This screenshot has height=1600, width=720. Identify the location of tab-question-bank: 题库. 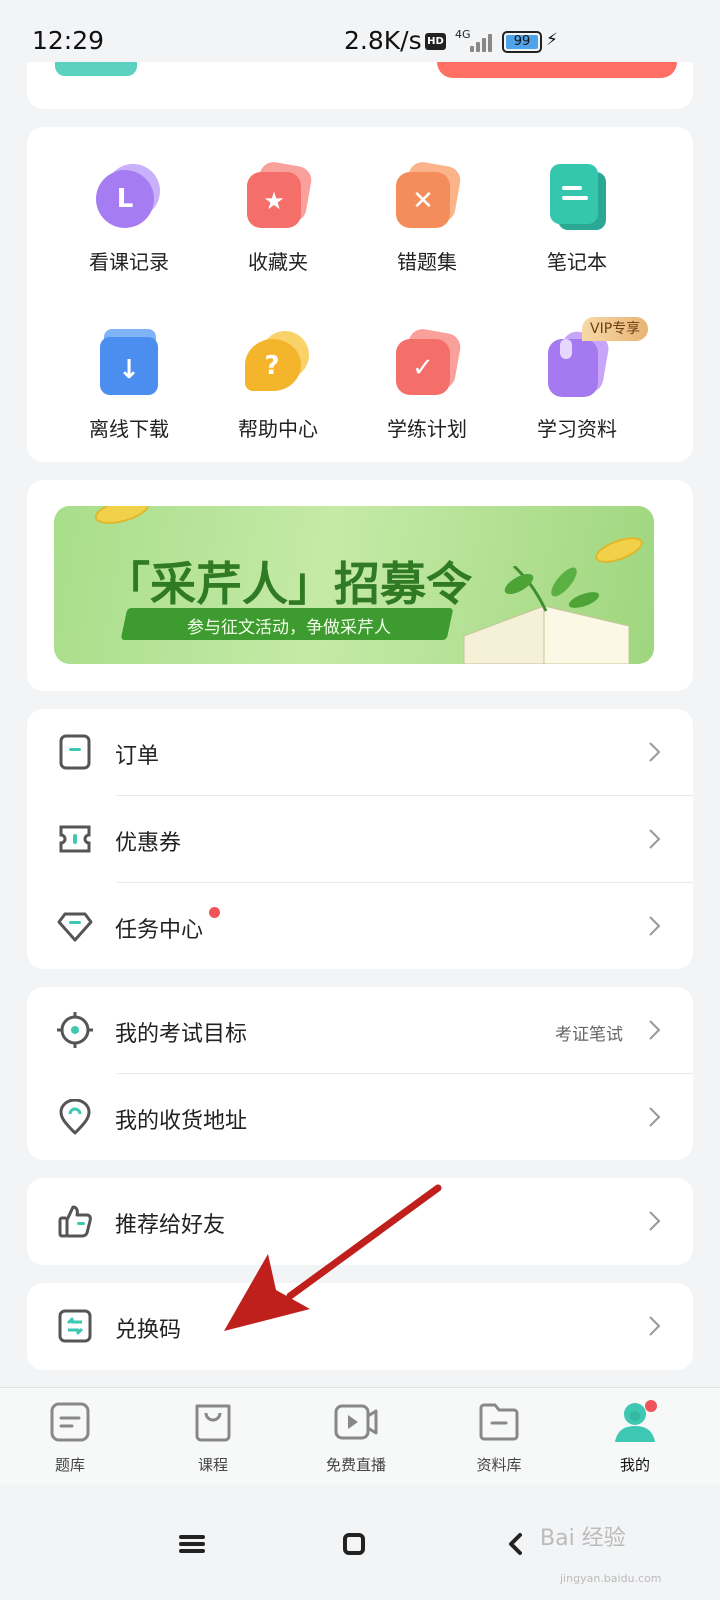
(70, 1437).